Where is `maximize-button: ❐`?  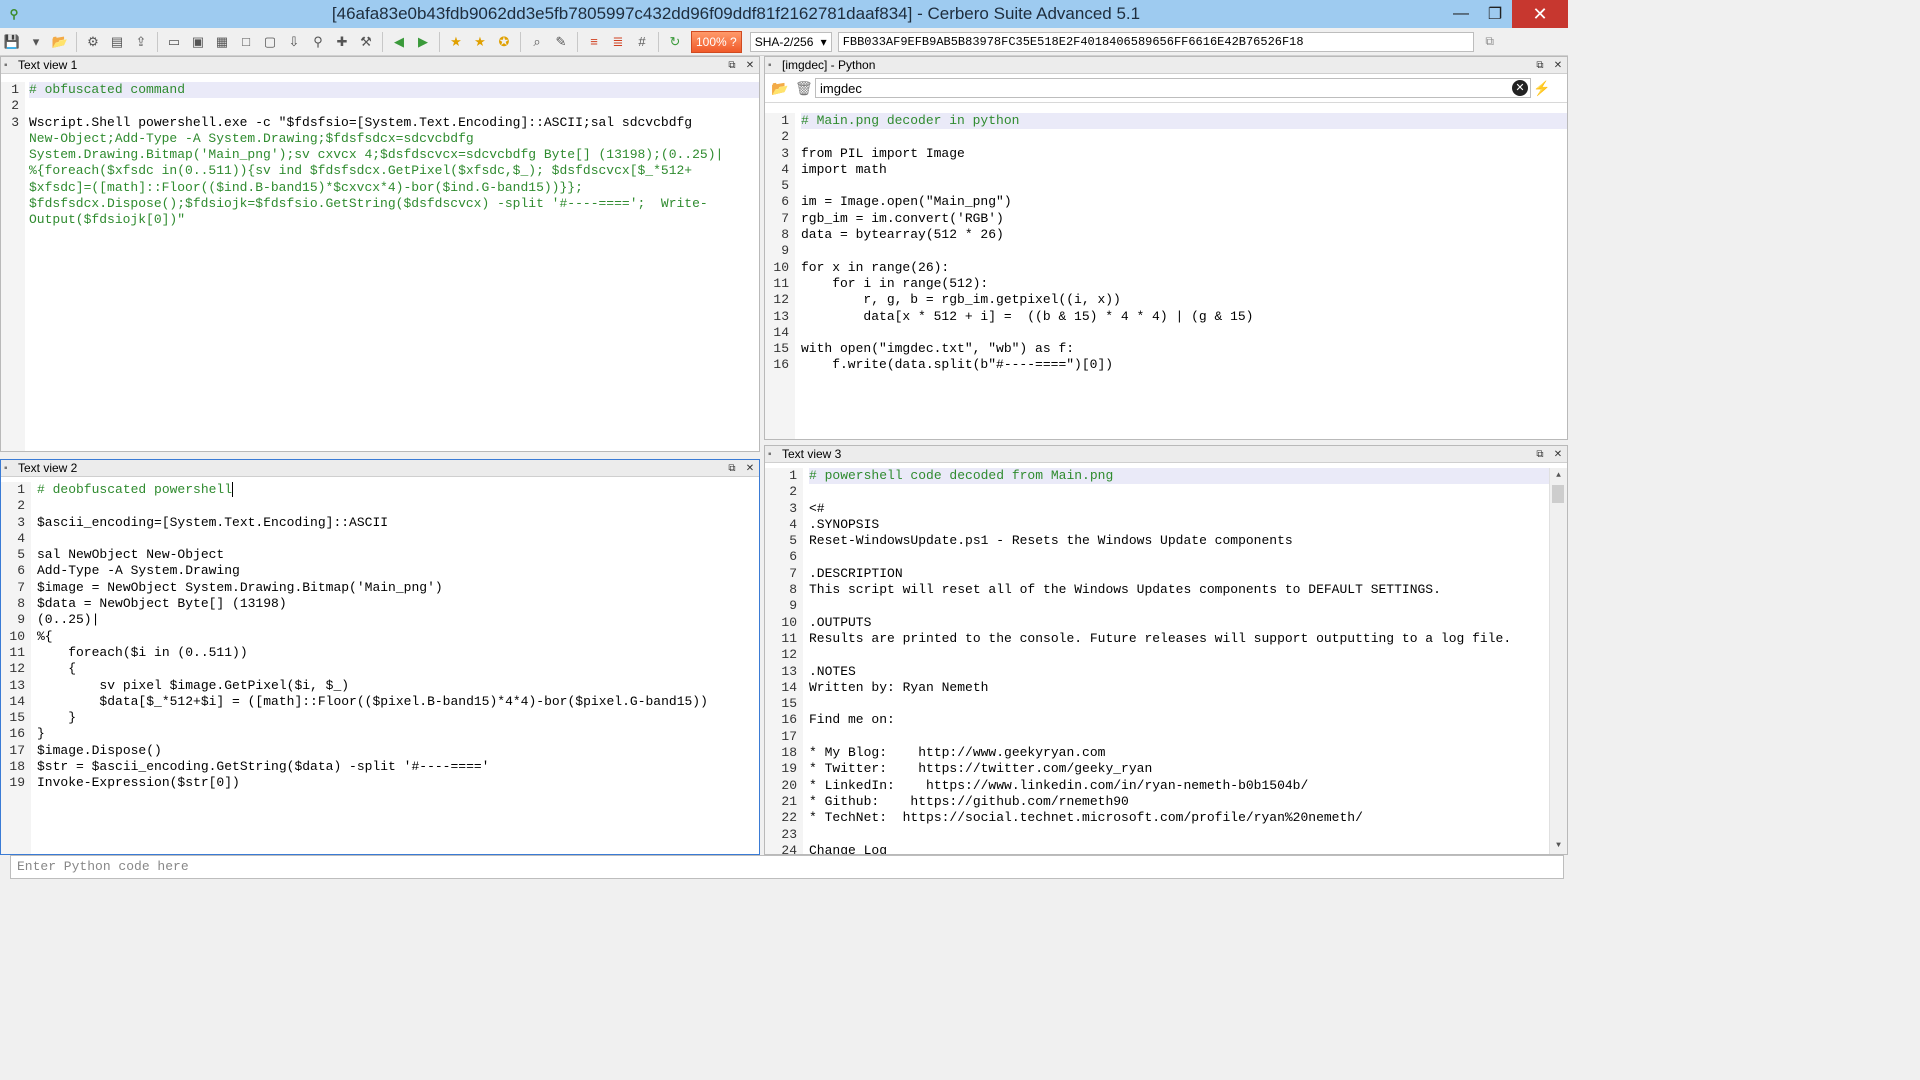
maximize-button: ❐ is located at coordinates (1495, 14).